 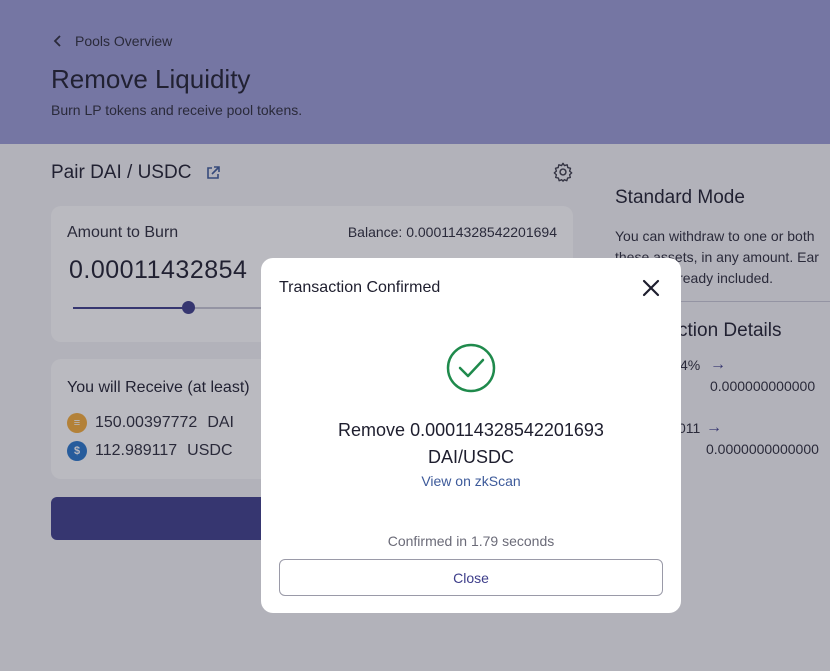 I want to click on zkscan-link: View on zkScan, so click(x=471, y=481).